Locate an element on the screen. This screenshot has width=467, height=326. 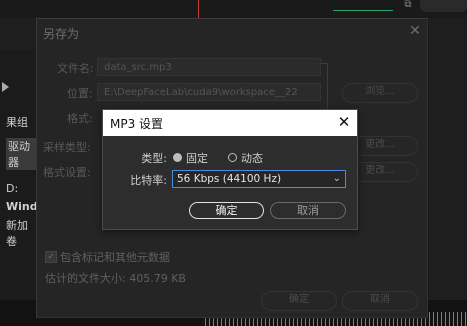
radio-fixed-label: 固定 is located at coordinates (197, 158).